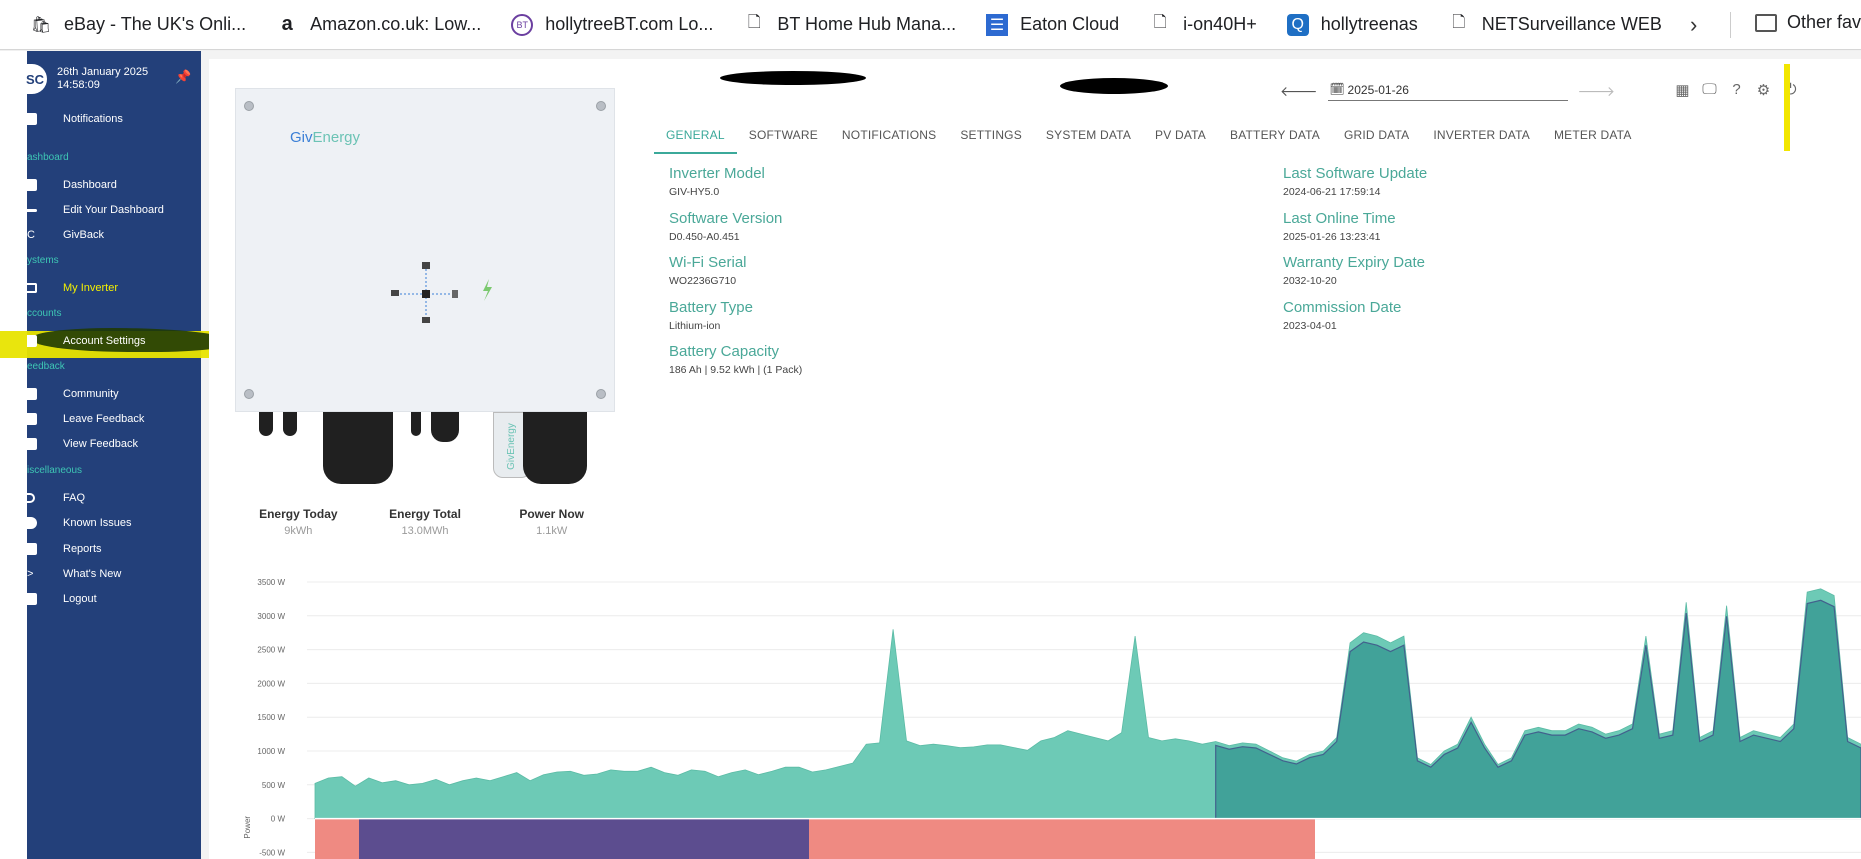 The width and height of the screenshot is (1861, 859). What do you see at coordinates (708, 262) in the screenshot?
I see `info-label: Wi-Fi Serial` at bounding box center [708, 262].